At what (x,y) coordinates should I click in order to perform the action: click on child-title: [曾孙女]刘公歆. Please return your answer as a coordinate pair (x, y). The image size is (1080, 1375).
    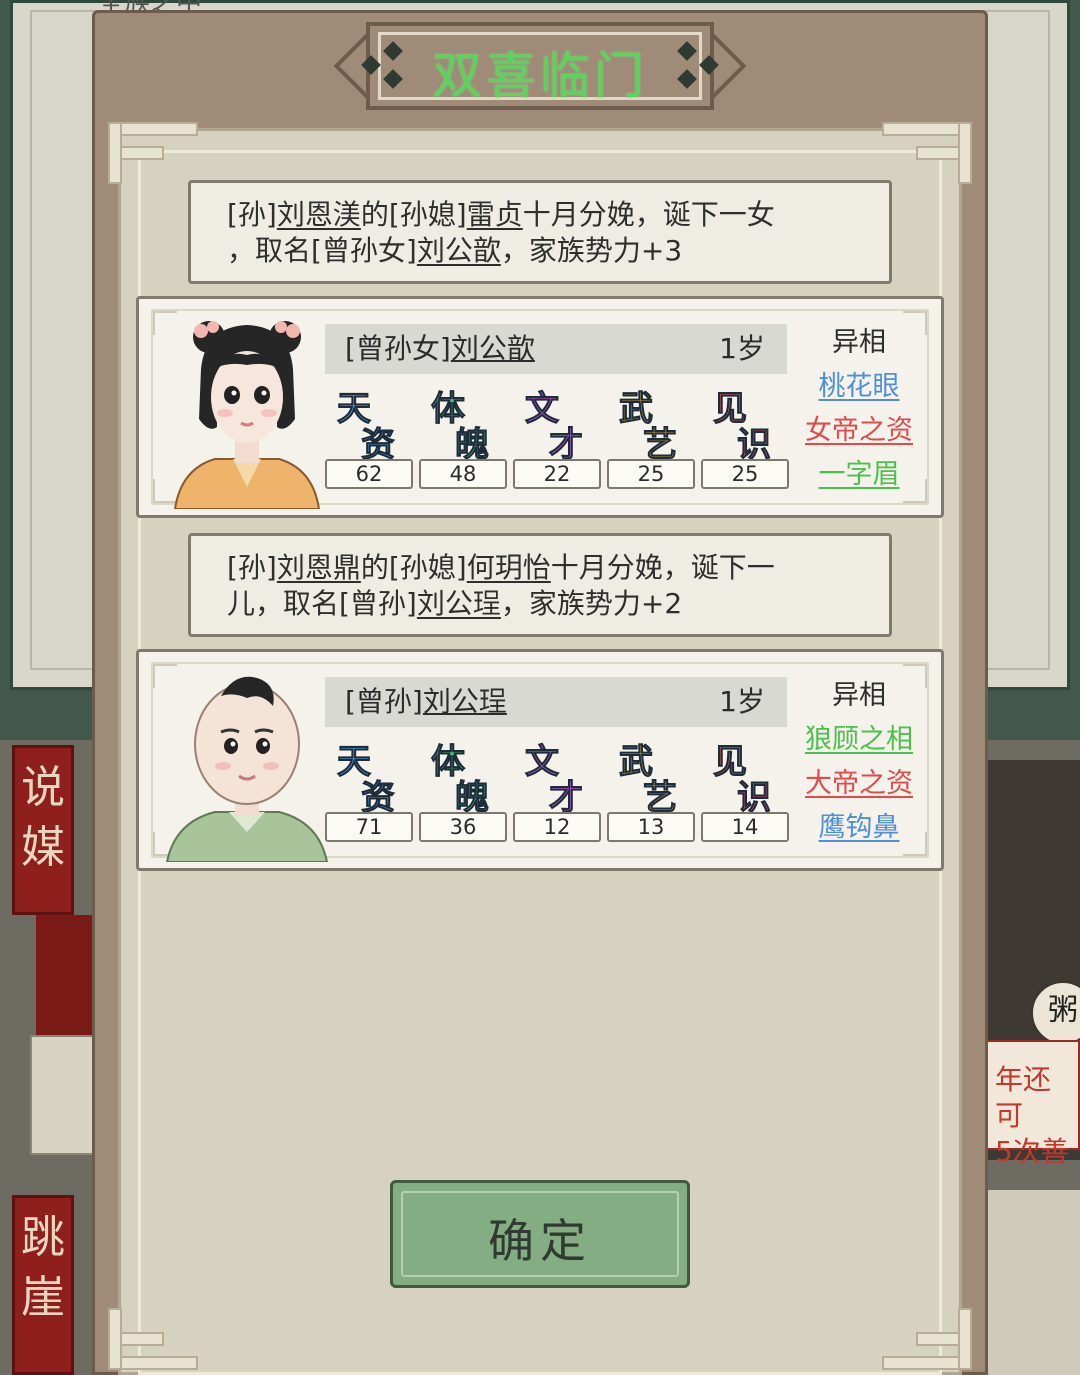
    Looking at the image, I should click on (440, 349).